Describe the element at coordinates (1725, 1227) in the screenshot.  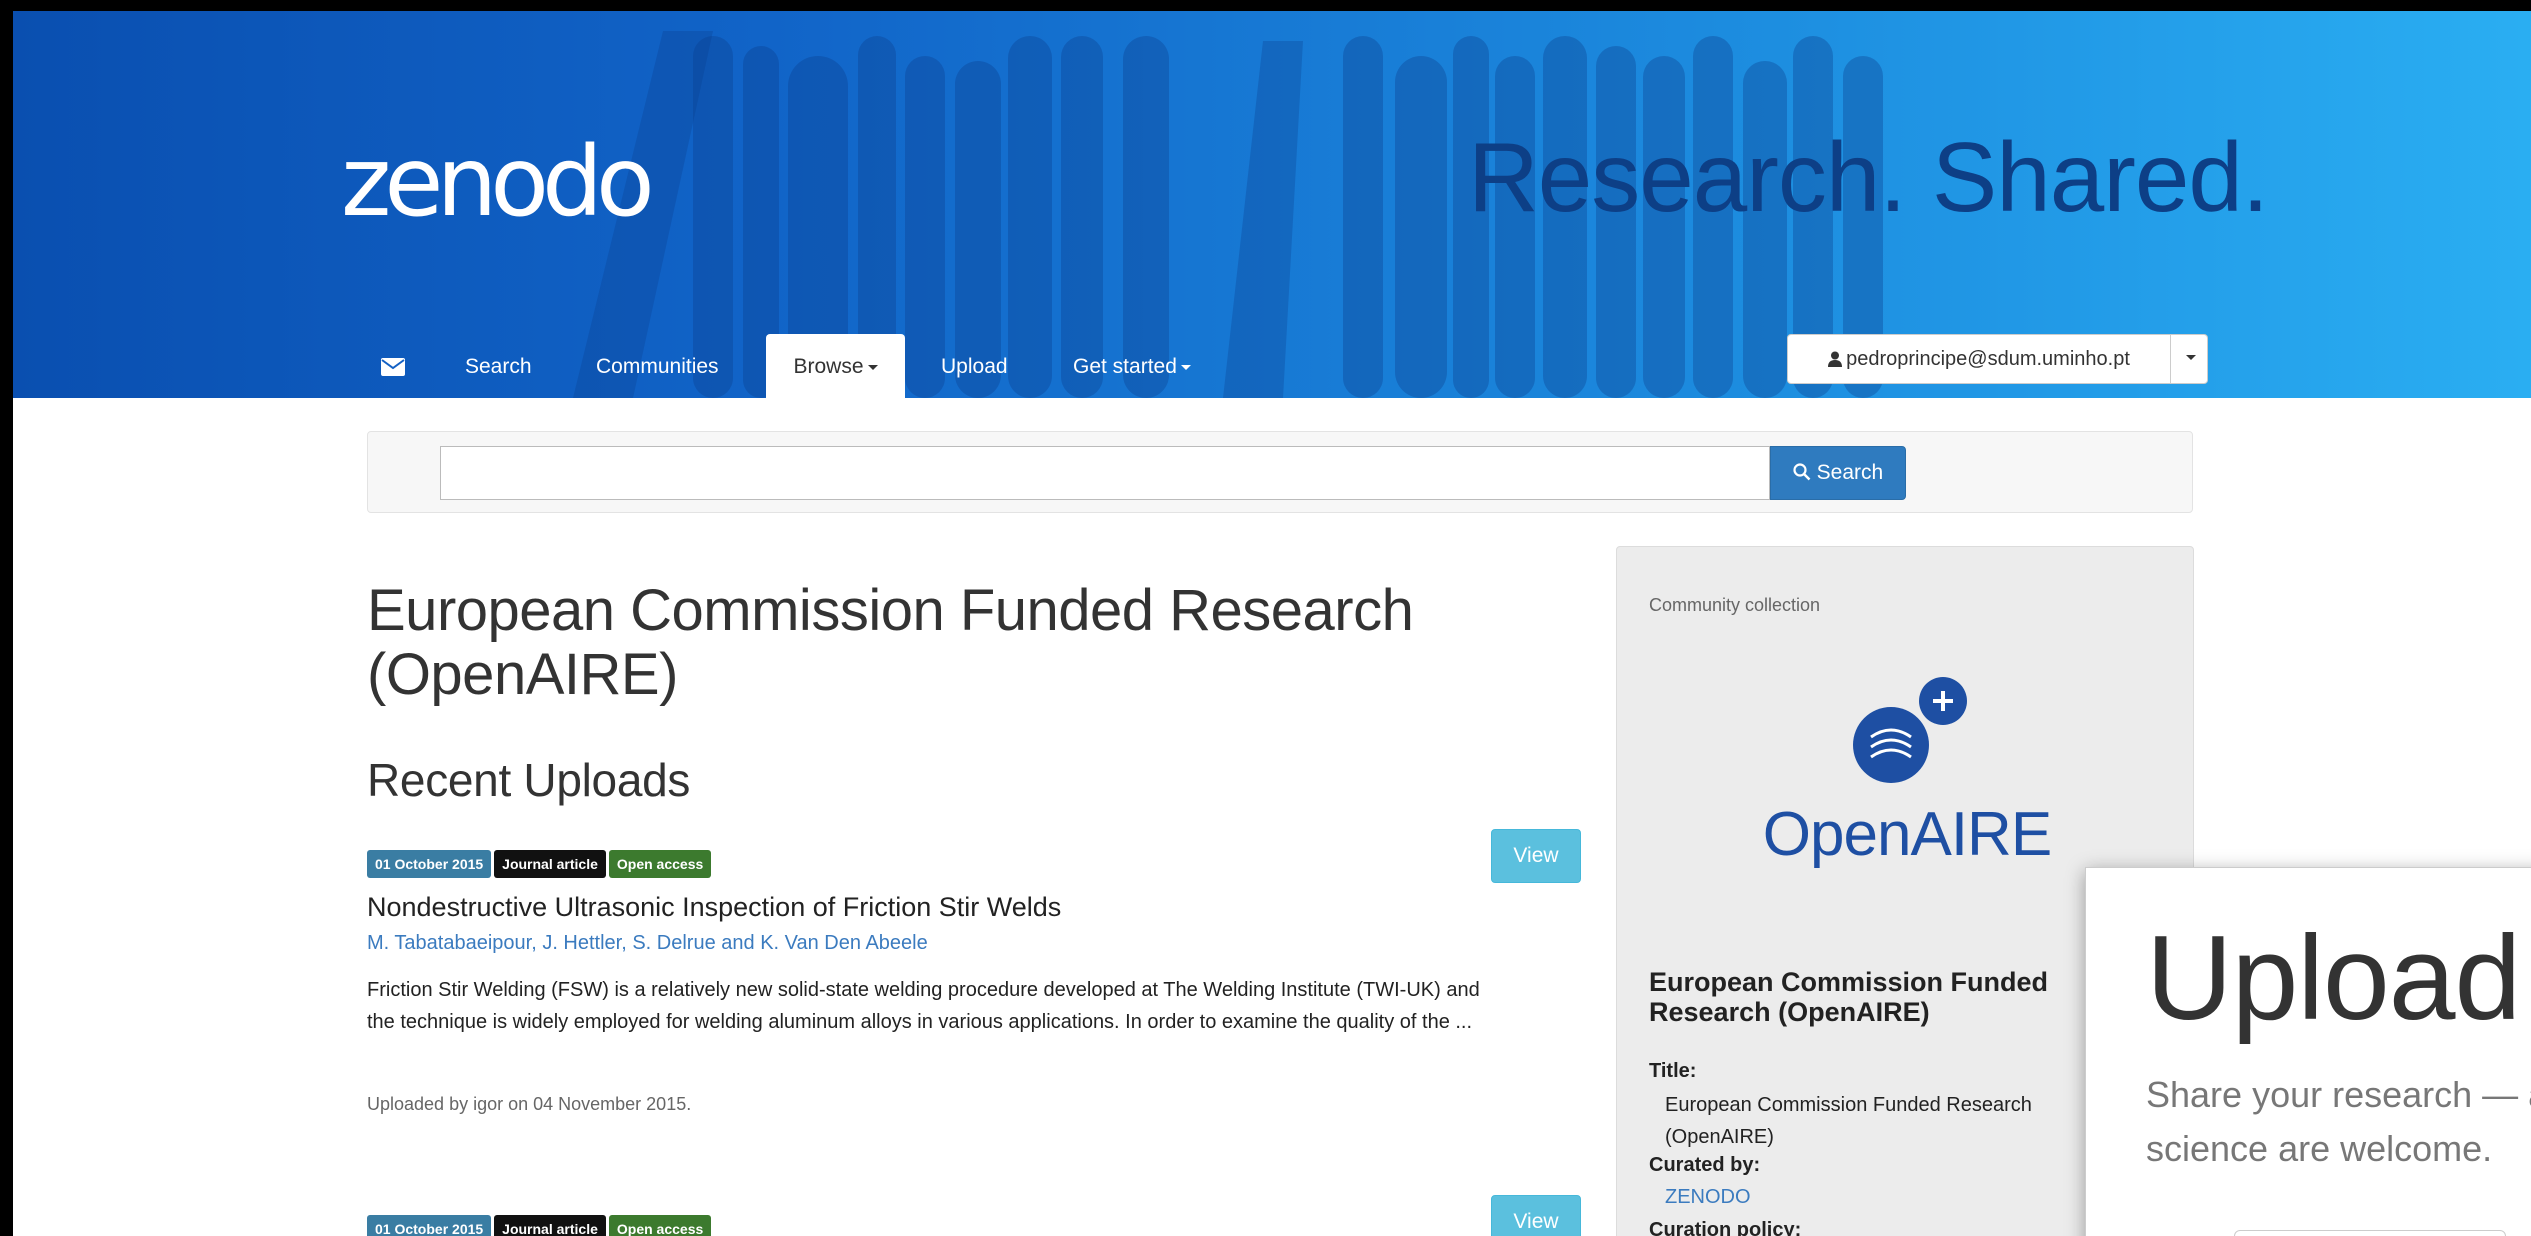
I see `curation-policy-label: Curation policy:` at that location.